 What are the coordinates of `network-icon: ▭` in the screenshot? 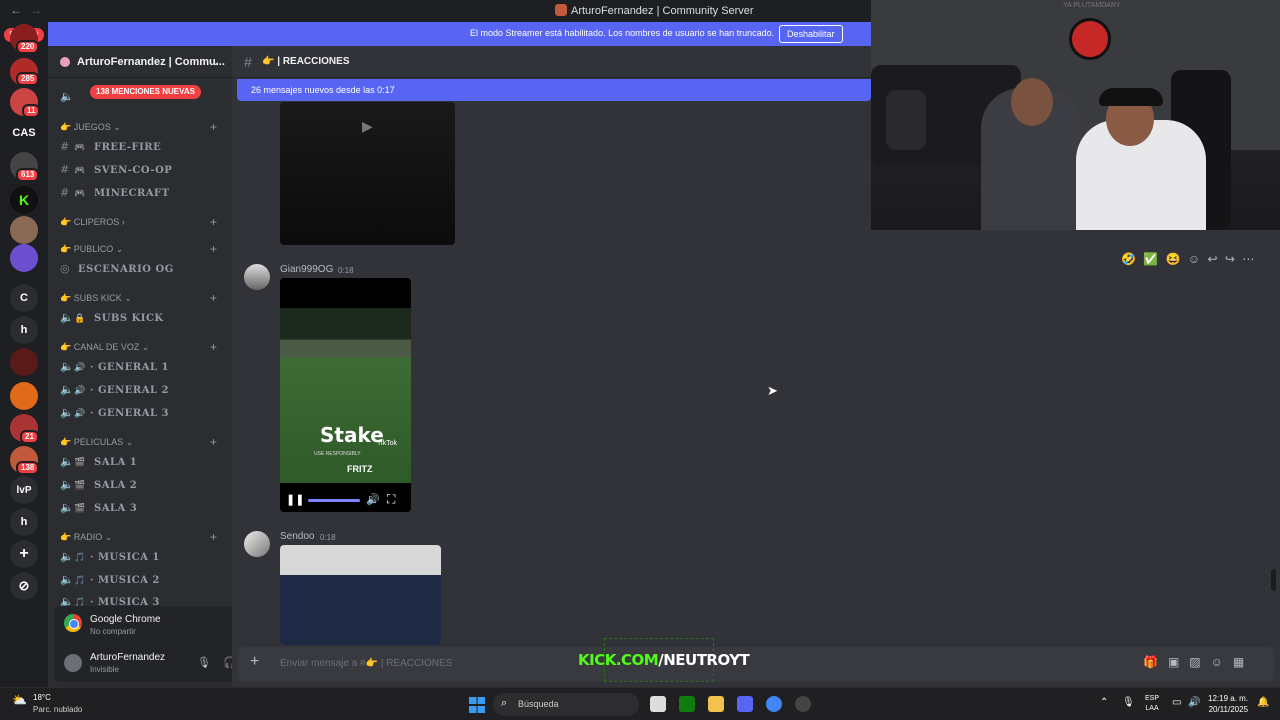 It's located at (1176, 702).